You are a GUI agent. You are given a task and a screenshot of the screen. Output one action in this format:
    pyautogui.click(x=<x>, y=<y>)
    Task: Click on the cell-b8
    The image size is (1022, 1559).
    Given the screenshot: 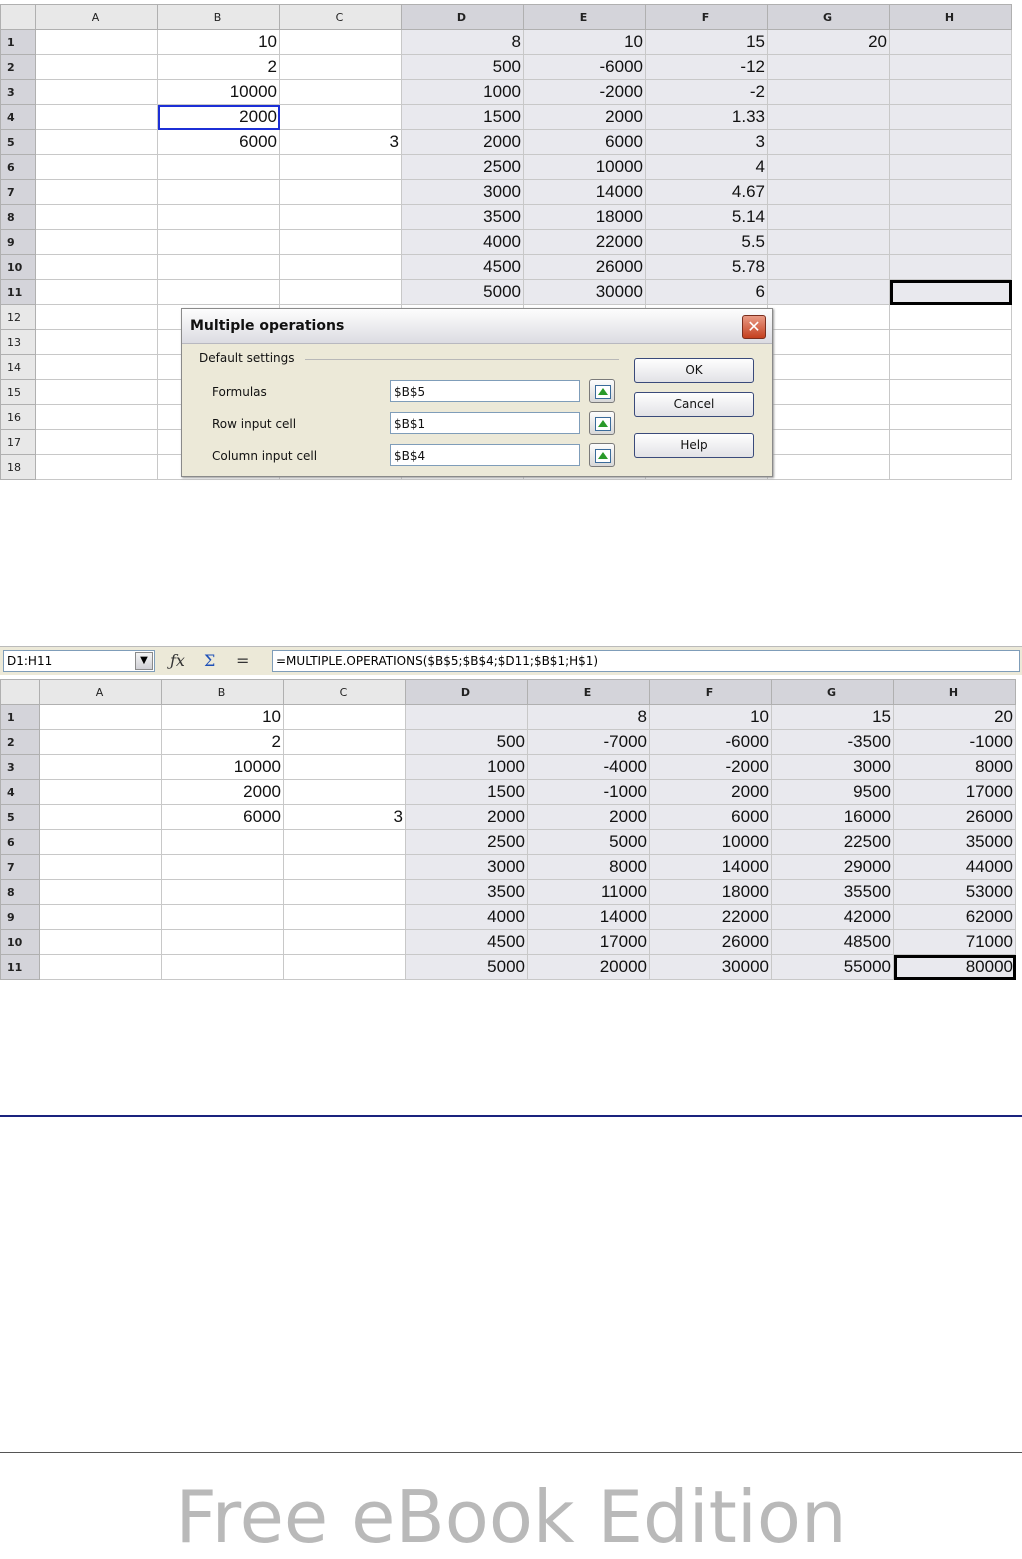 What is the action you would take?
    pyautogui.click(x=218, y=217)
    